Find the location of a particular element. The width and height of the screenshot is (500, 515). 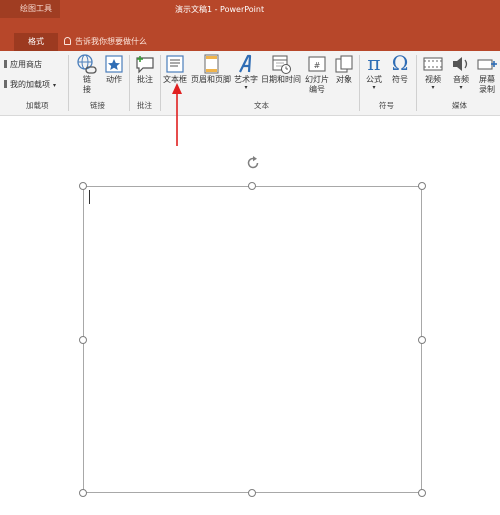

video-icon is located at coordinates (433, 64).